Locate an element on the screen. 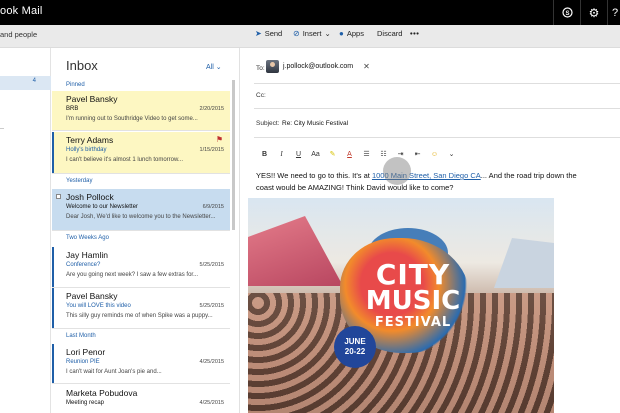  gear-icon: ⚙ is located at coordinates (594, 12).